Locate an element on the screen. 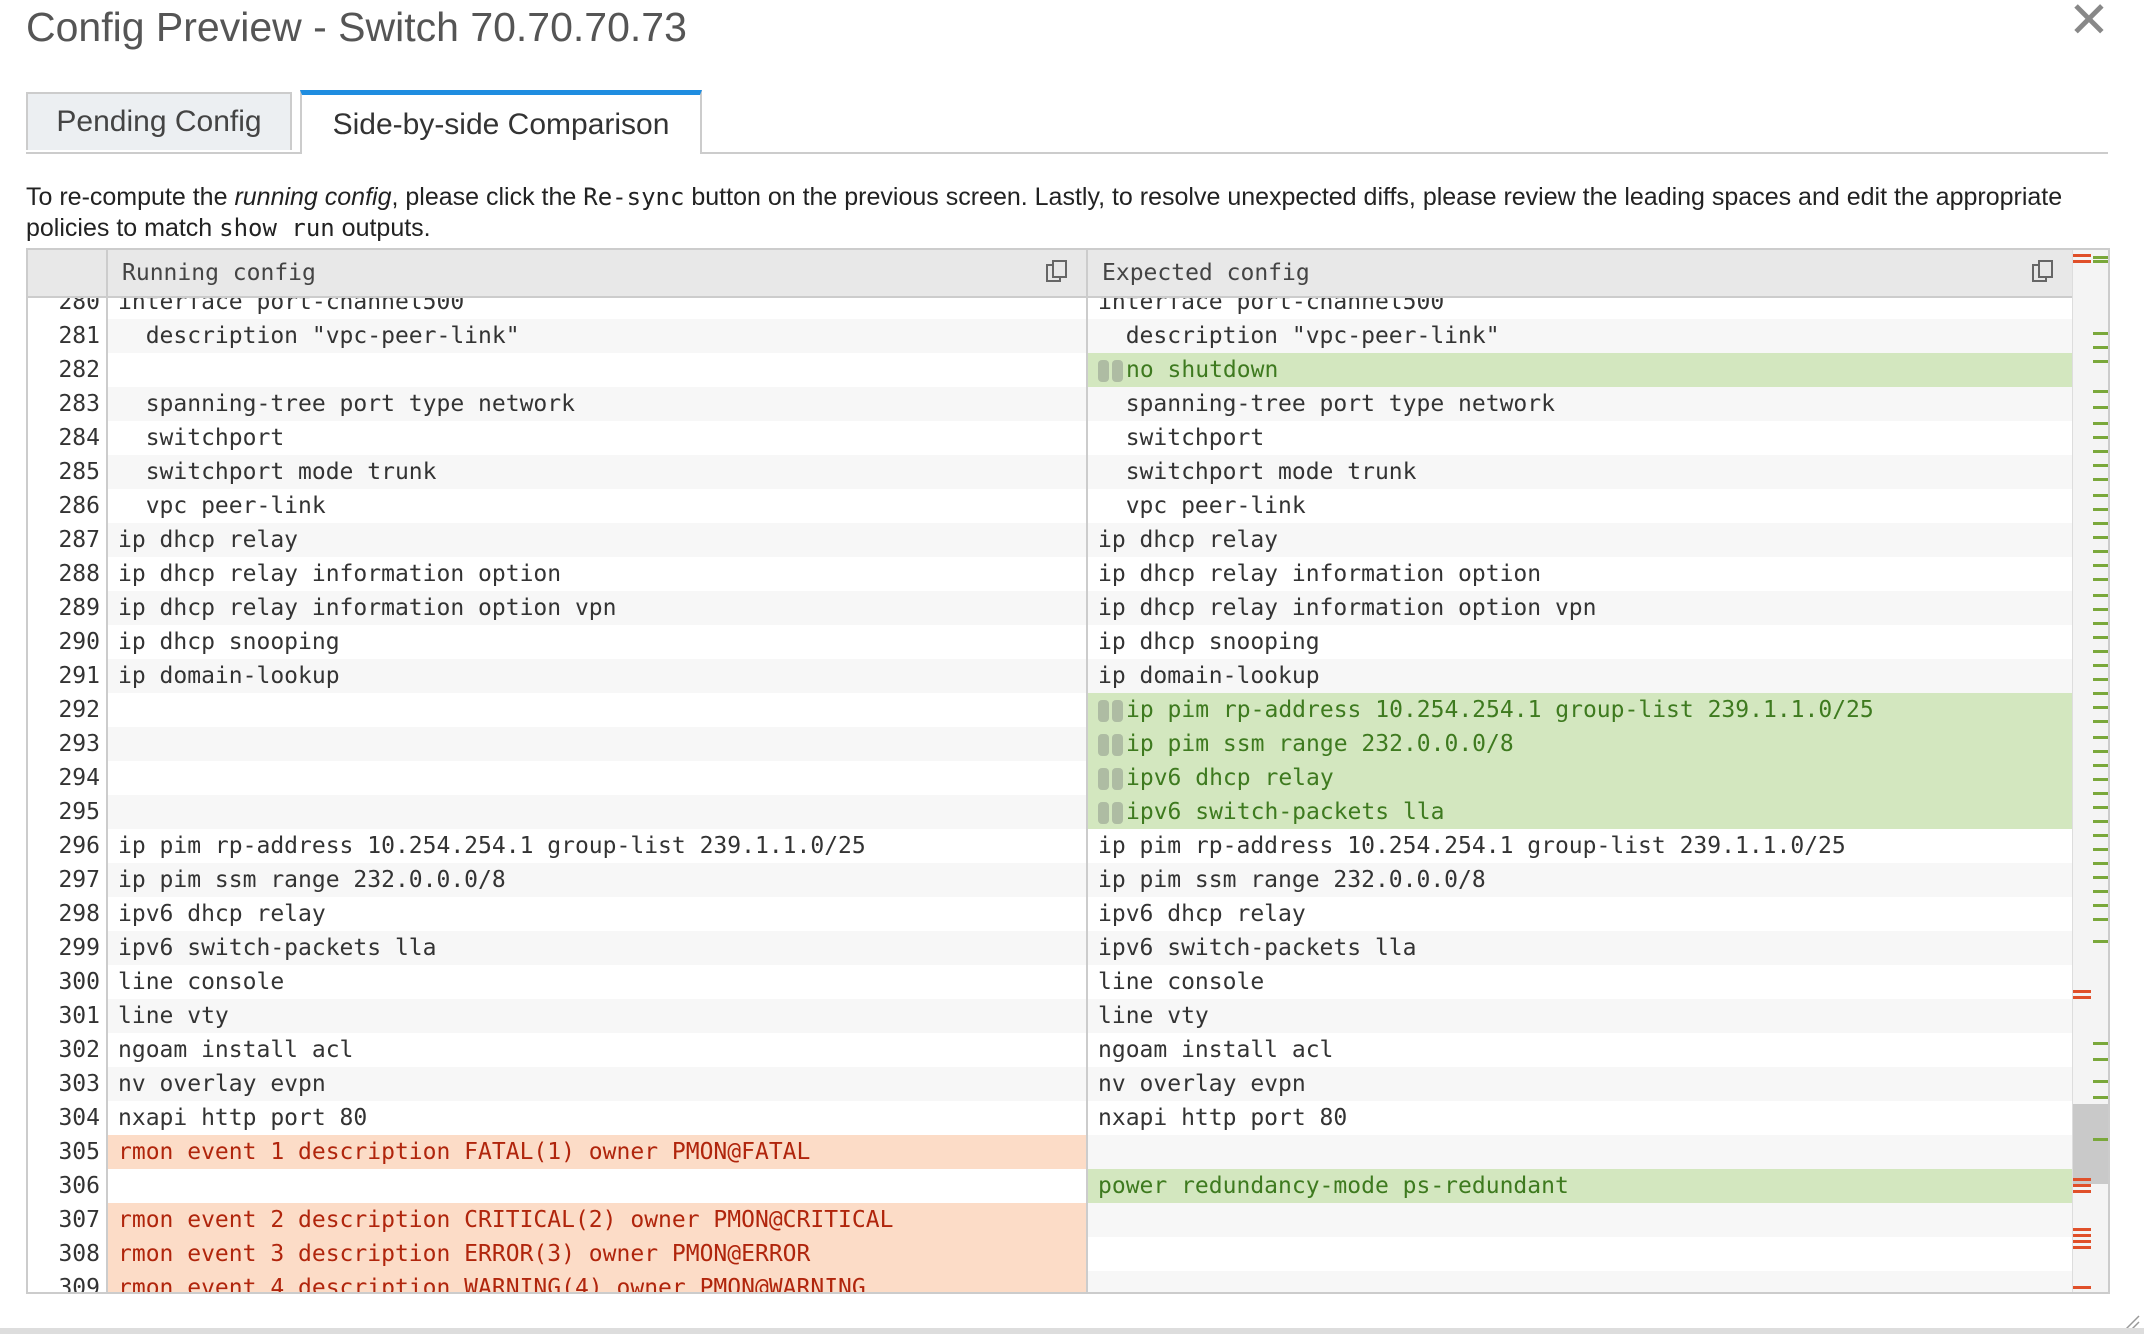 Image resolution: width=2144 pixels, height=1334 pixels. line-text: nv overlay evpn is located at coordinates (222, 1084).